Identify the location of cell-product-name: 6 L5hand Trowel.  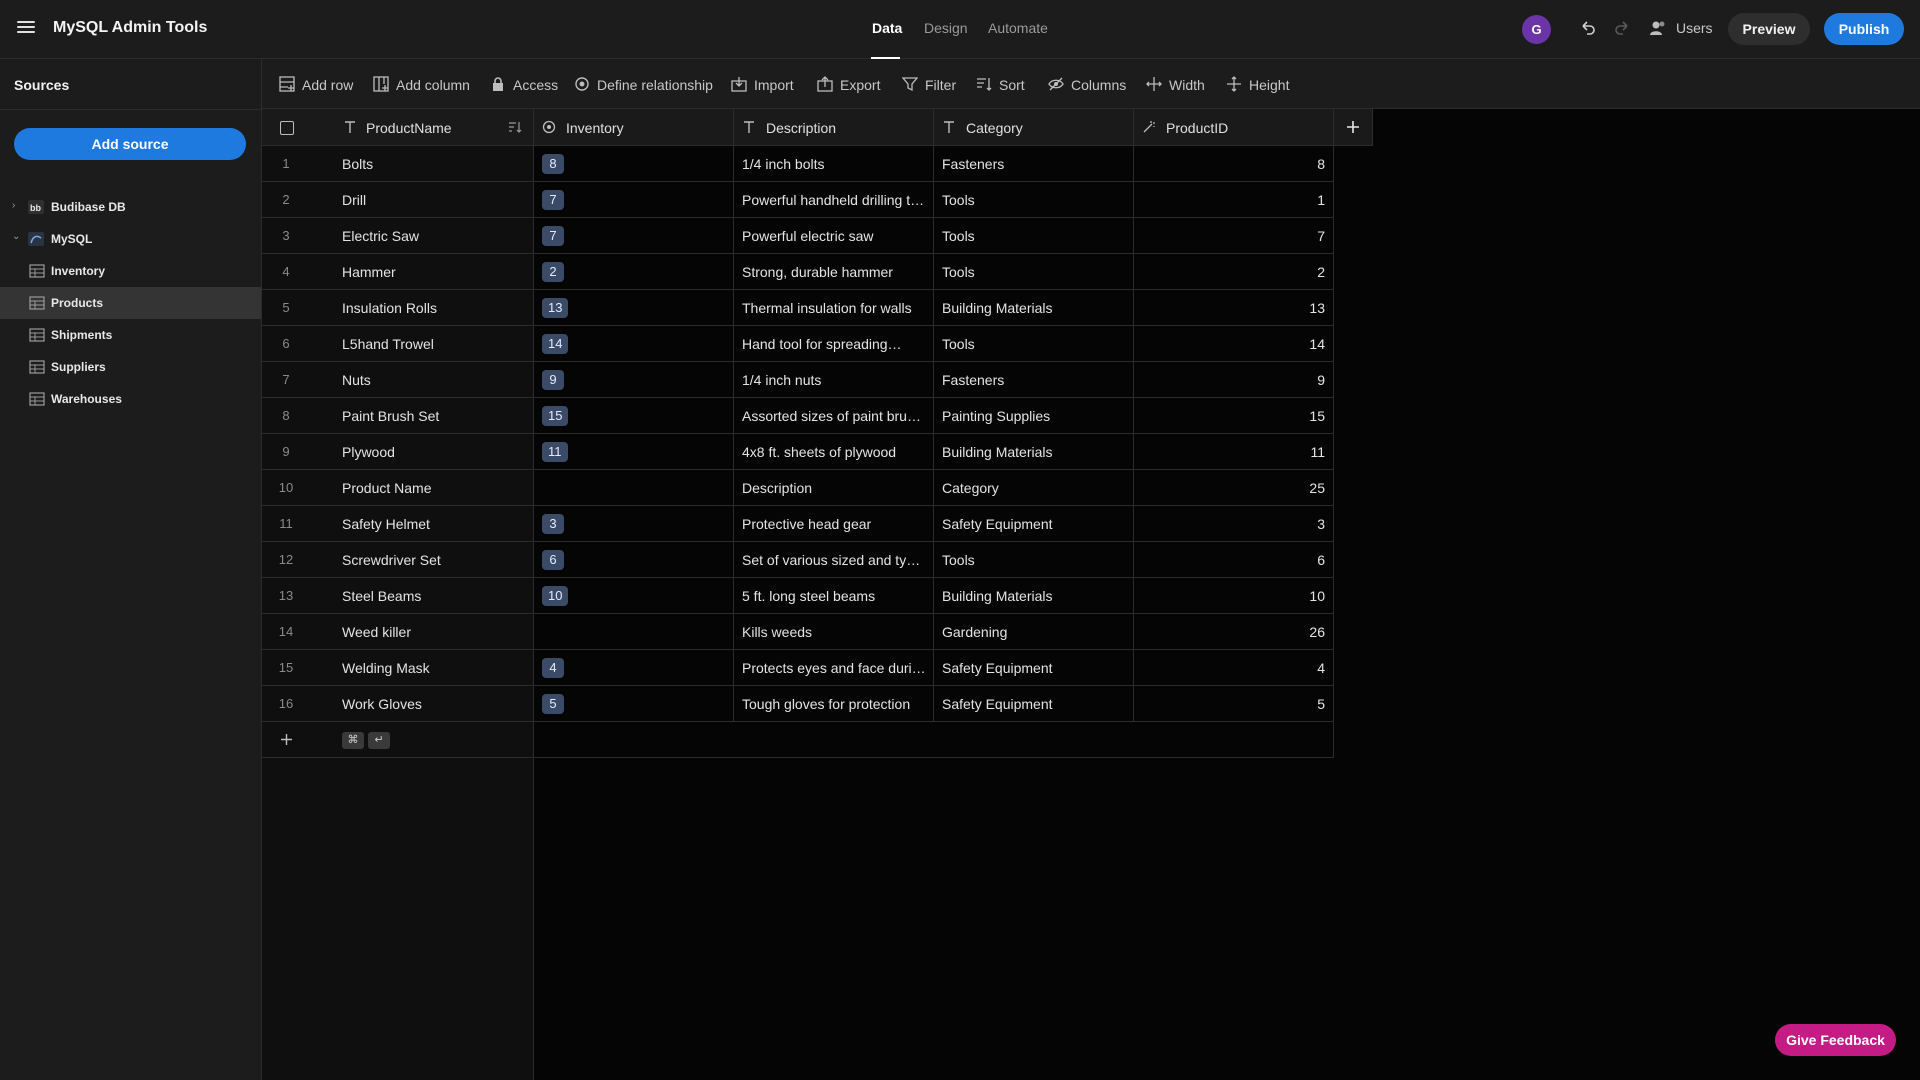
(398, 343).